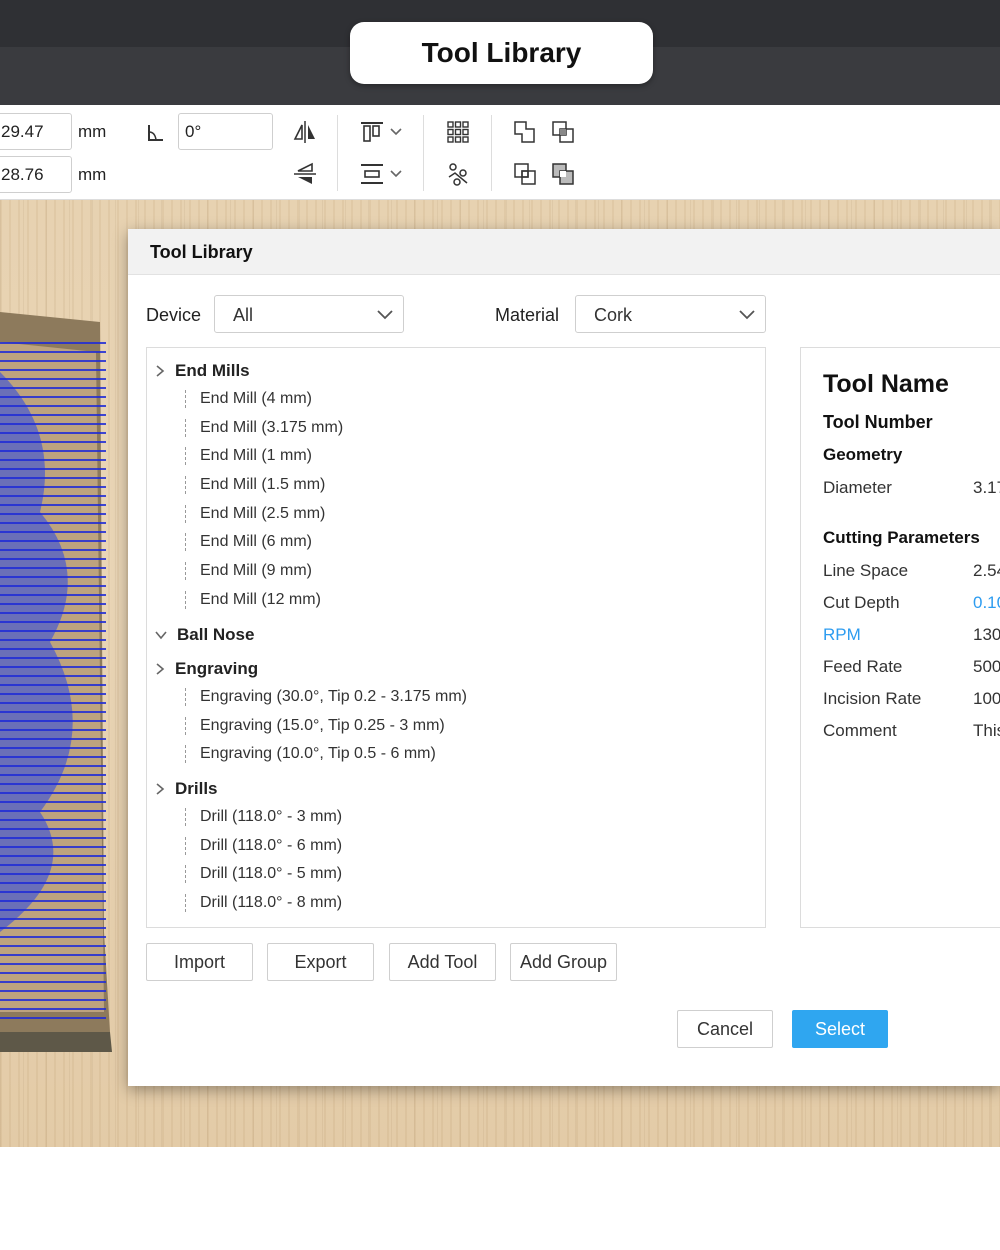 The height and width of the screenshot is (1250, 1000). Describe the element at coordinates (563, 132) in the screenshot. I see `subtract-icon` at that location.